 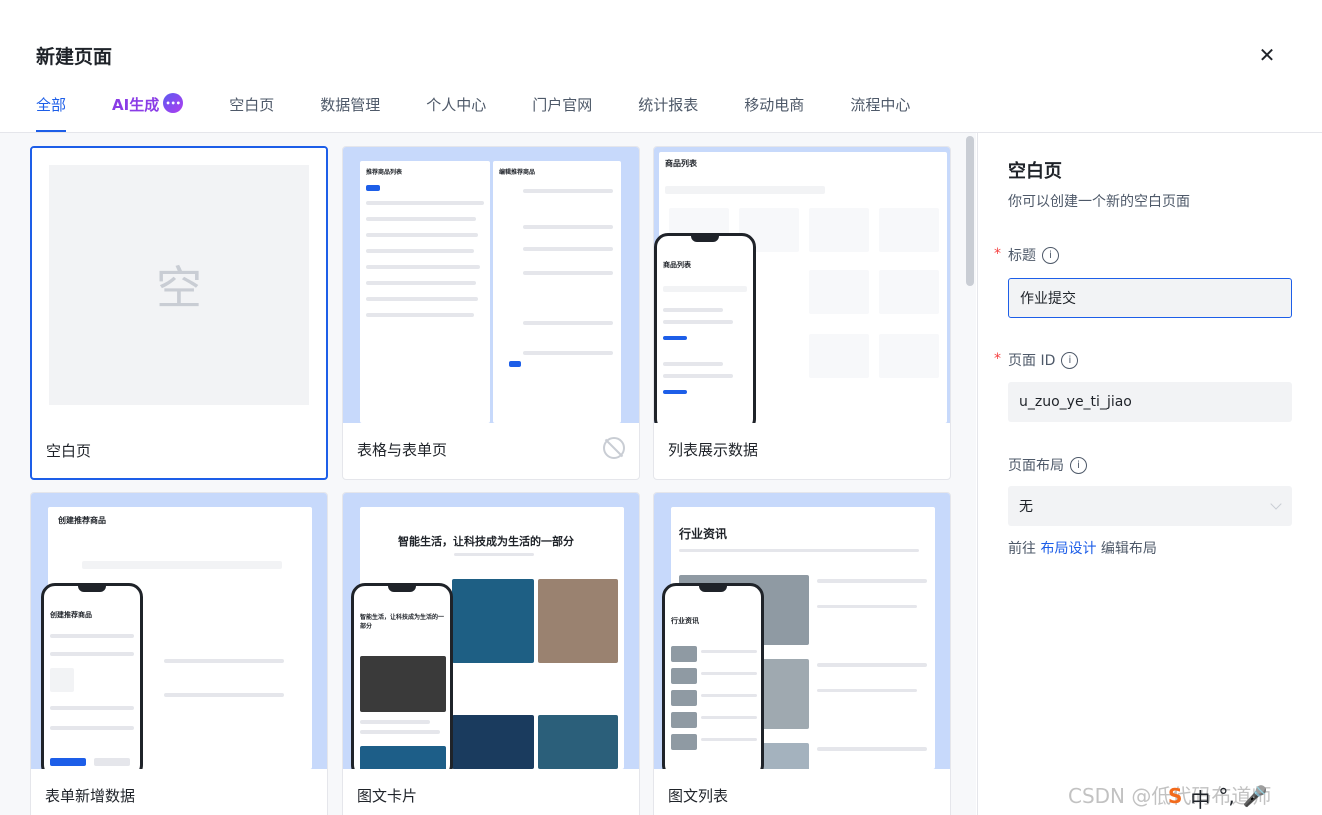 What do you see at coordinates (705, 328) in the screenshot?
I see `mock-phone: 商品列表` at bounding box center [705, 328].